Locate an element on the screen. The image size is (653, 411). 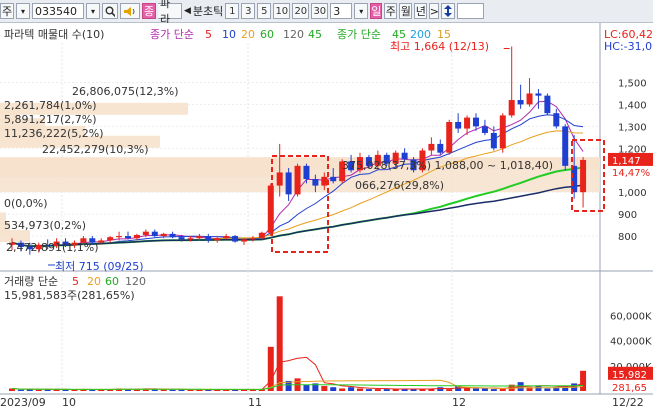
ma-5: 5 is located at coordinates (208, 34).